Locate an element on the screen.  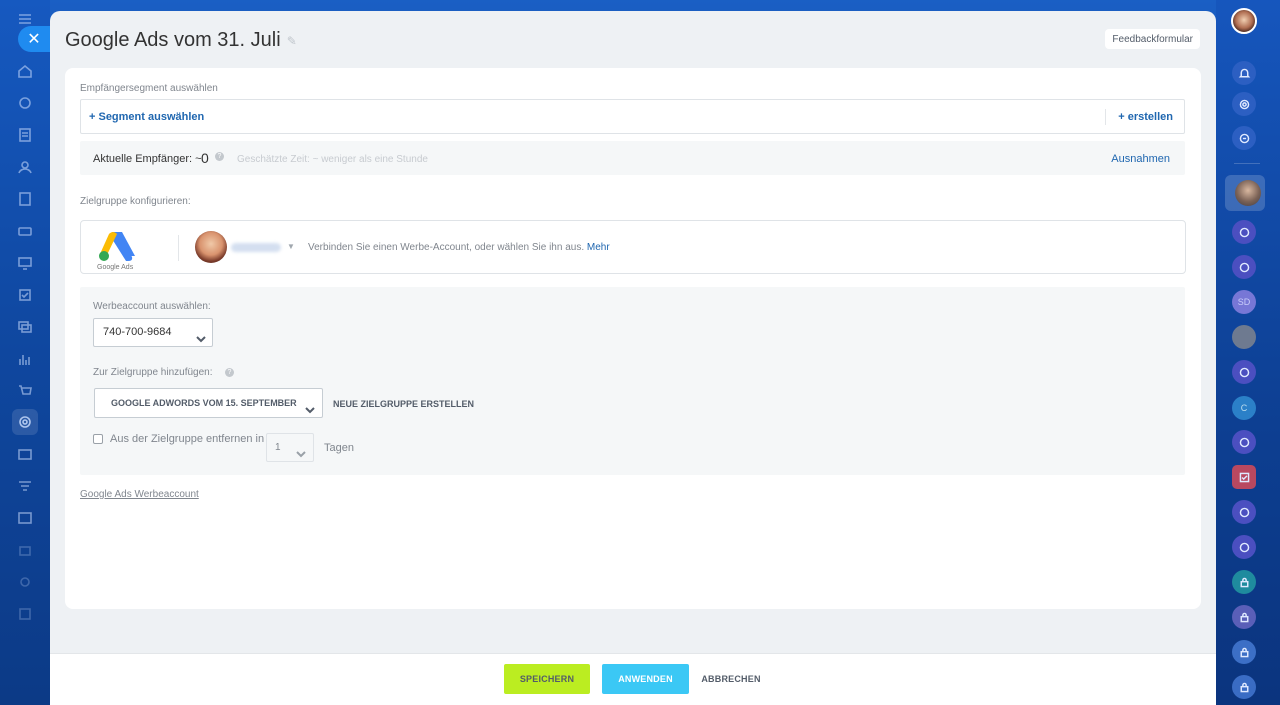
exceptions-link: Ausnahmen is located at coordinates (1140, 159).